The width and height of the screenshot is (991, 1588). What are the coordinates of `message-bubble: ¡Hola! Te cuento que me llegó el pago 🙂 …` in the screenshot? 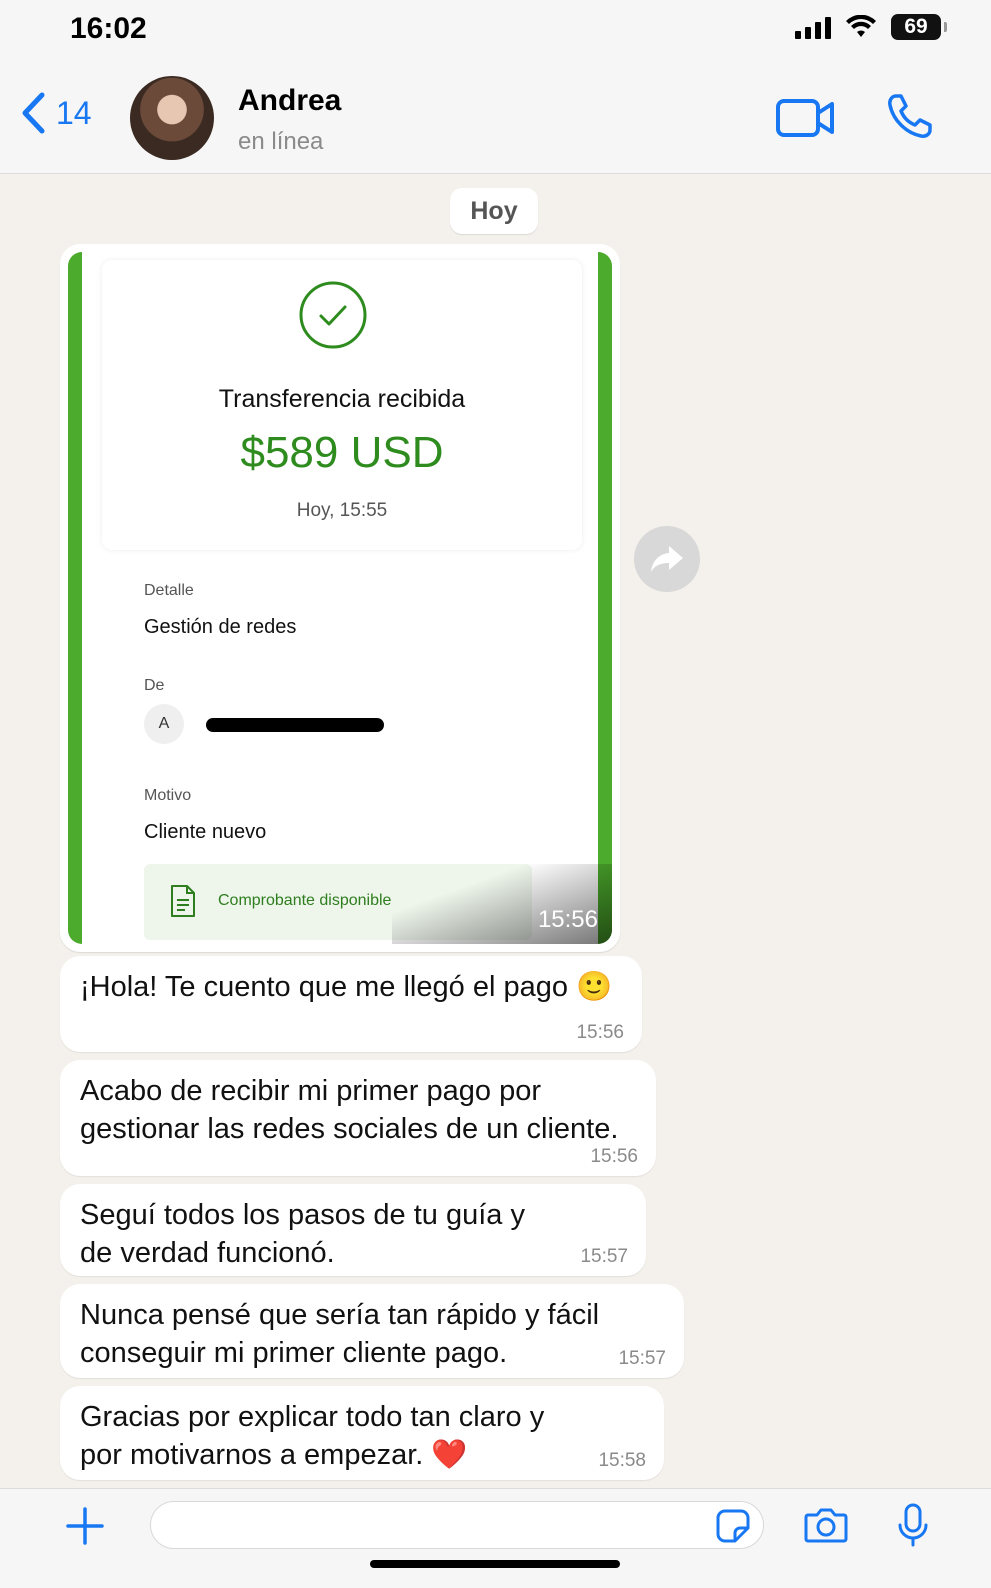 It's located at (351, 1004).